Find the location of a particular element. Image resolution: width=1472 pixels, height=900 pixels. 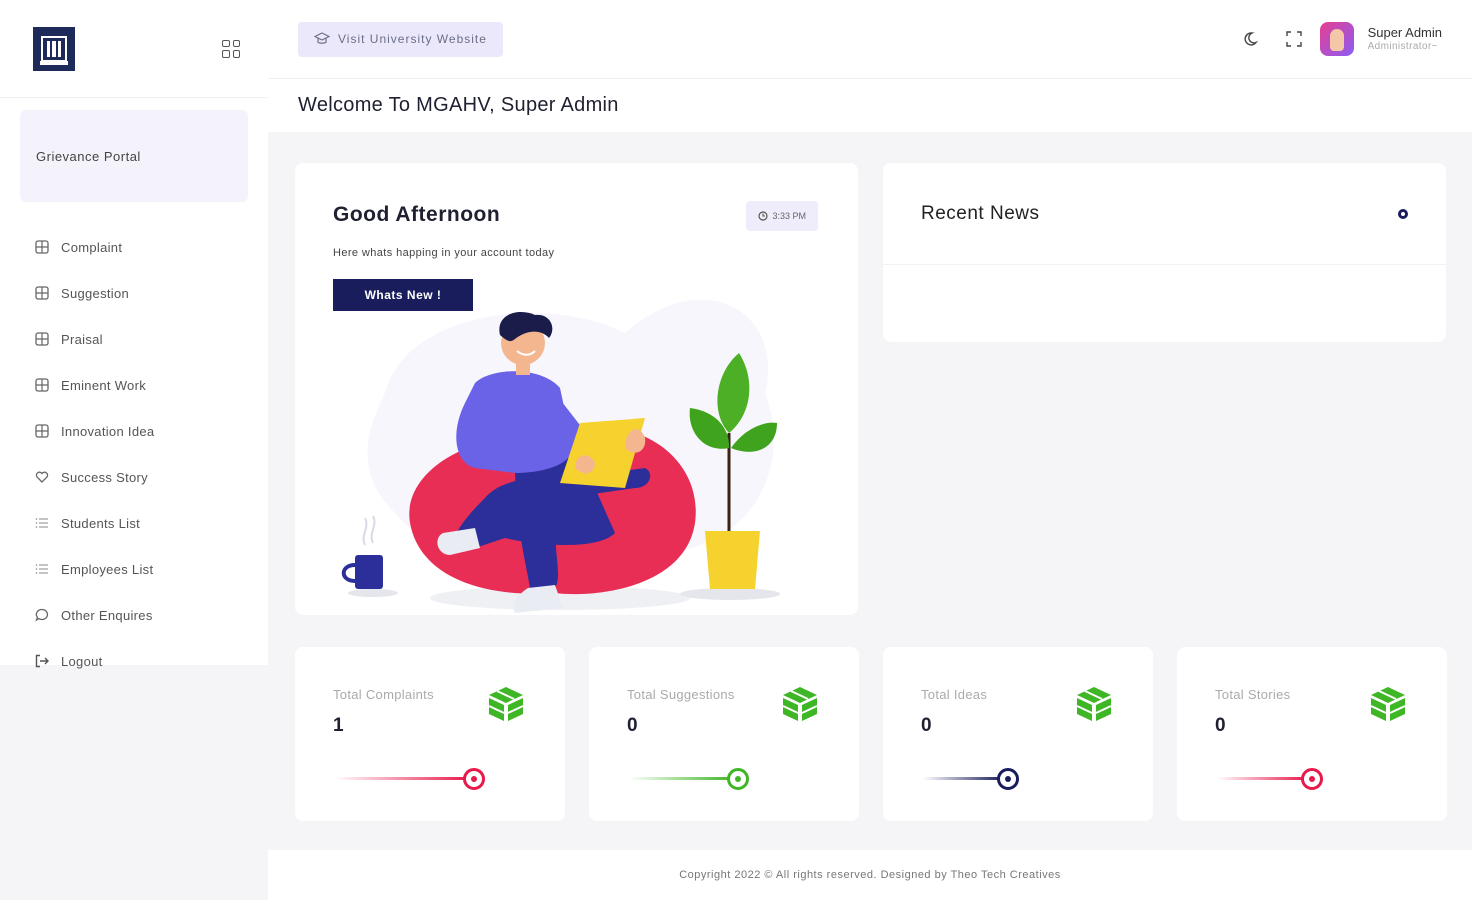

sidebar-item-success-story: Success Story is located at coordinates (134, 477).